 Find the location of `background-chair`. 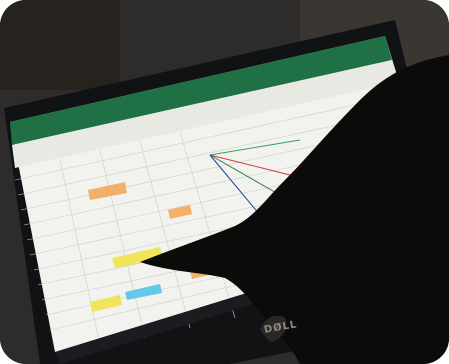

background-chair is located at coordinates (60, 45).